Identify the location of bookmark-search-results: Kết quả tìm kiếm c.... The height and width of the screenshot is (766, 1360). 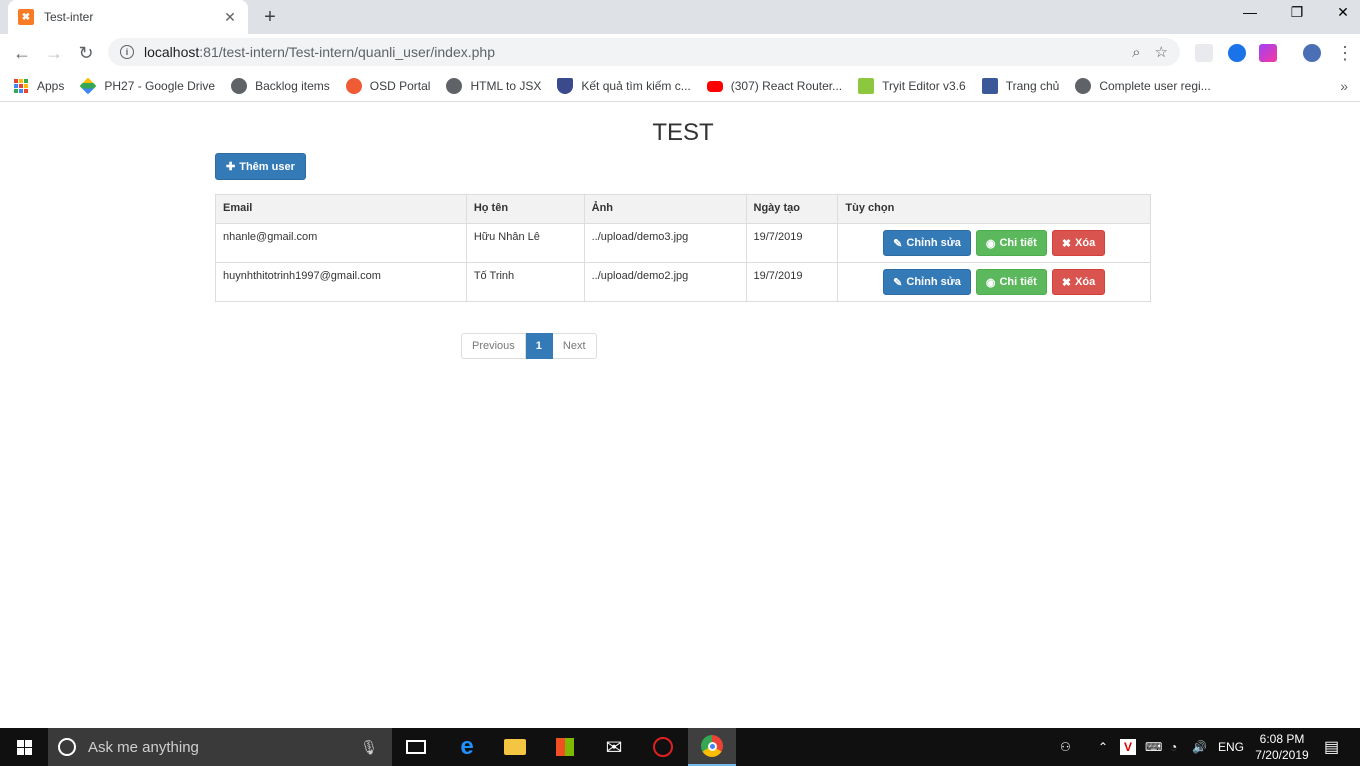
(624, 86).